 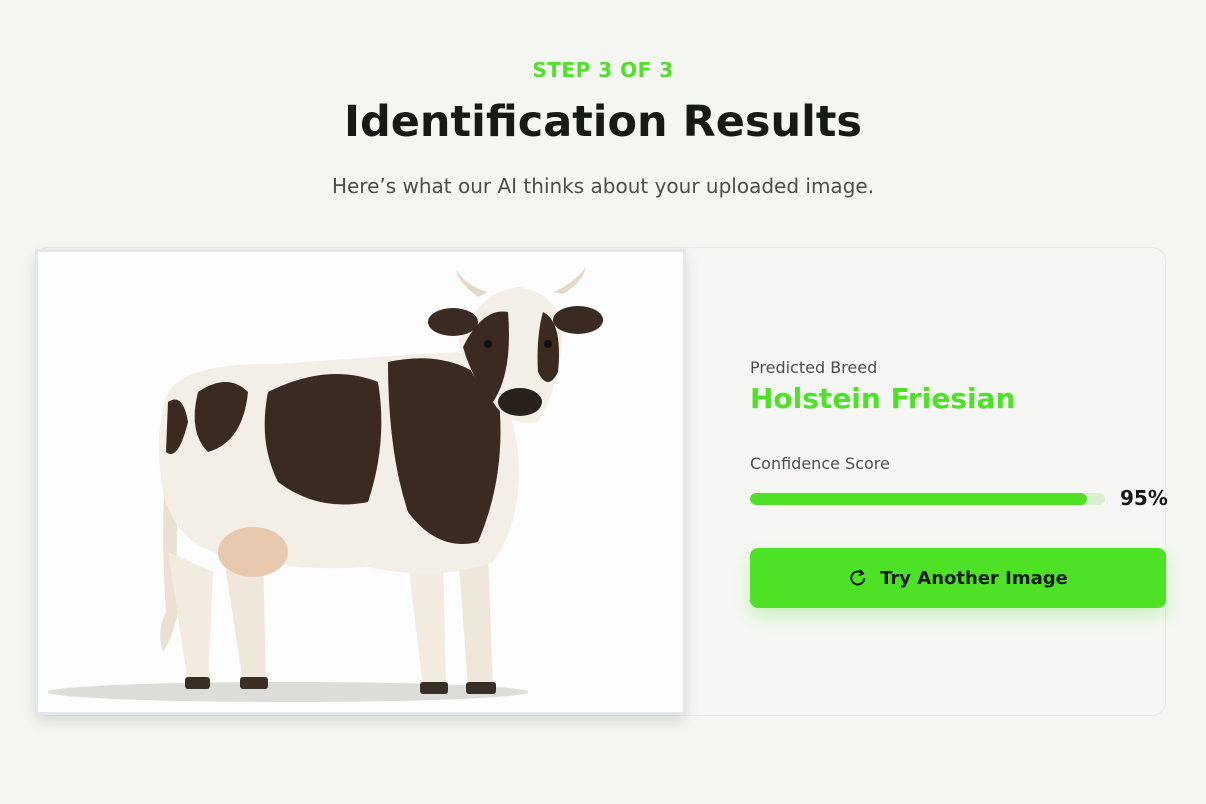 I want to click on confidence-score-value: 95%, so click(x=1144, y=498).